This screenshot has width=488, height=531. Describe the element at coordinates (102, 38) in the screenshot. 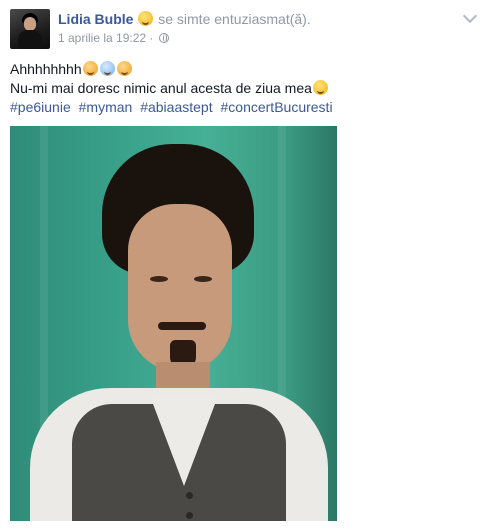

I see `post-date: 1 aprilie la 19:22` at that location.